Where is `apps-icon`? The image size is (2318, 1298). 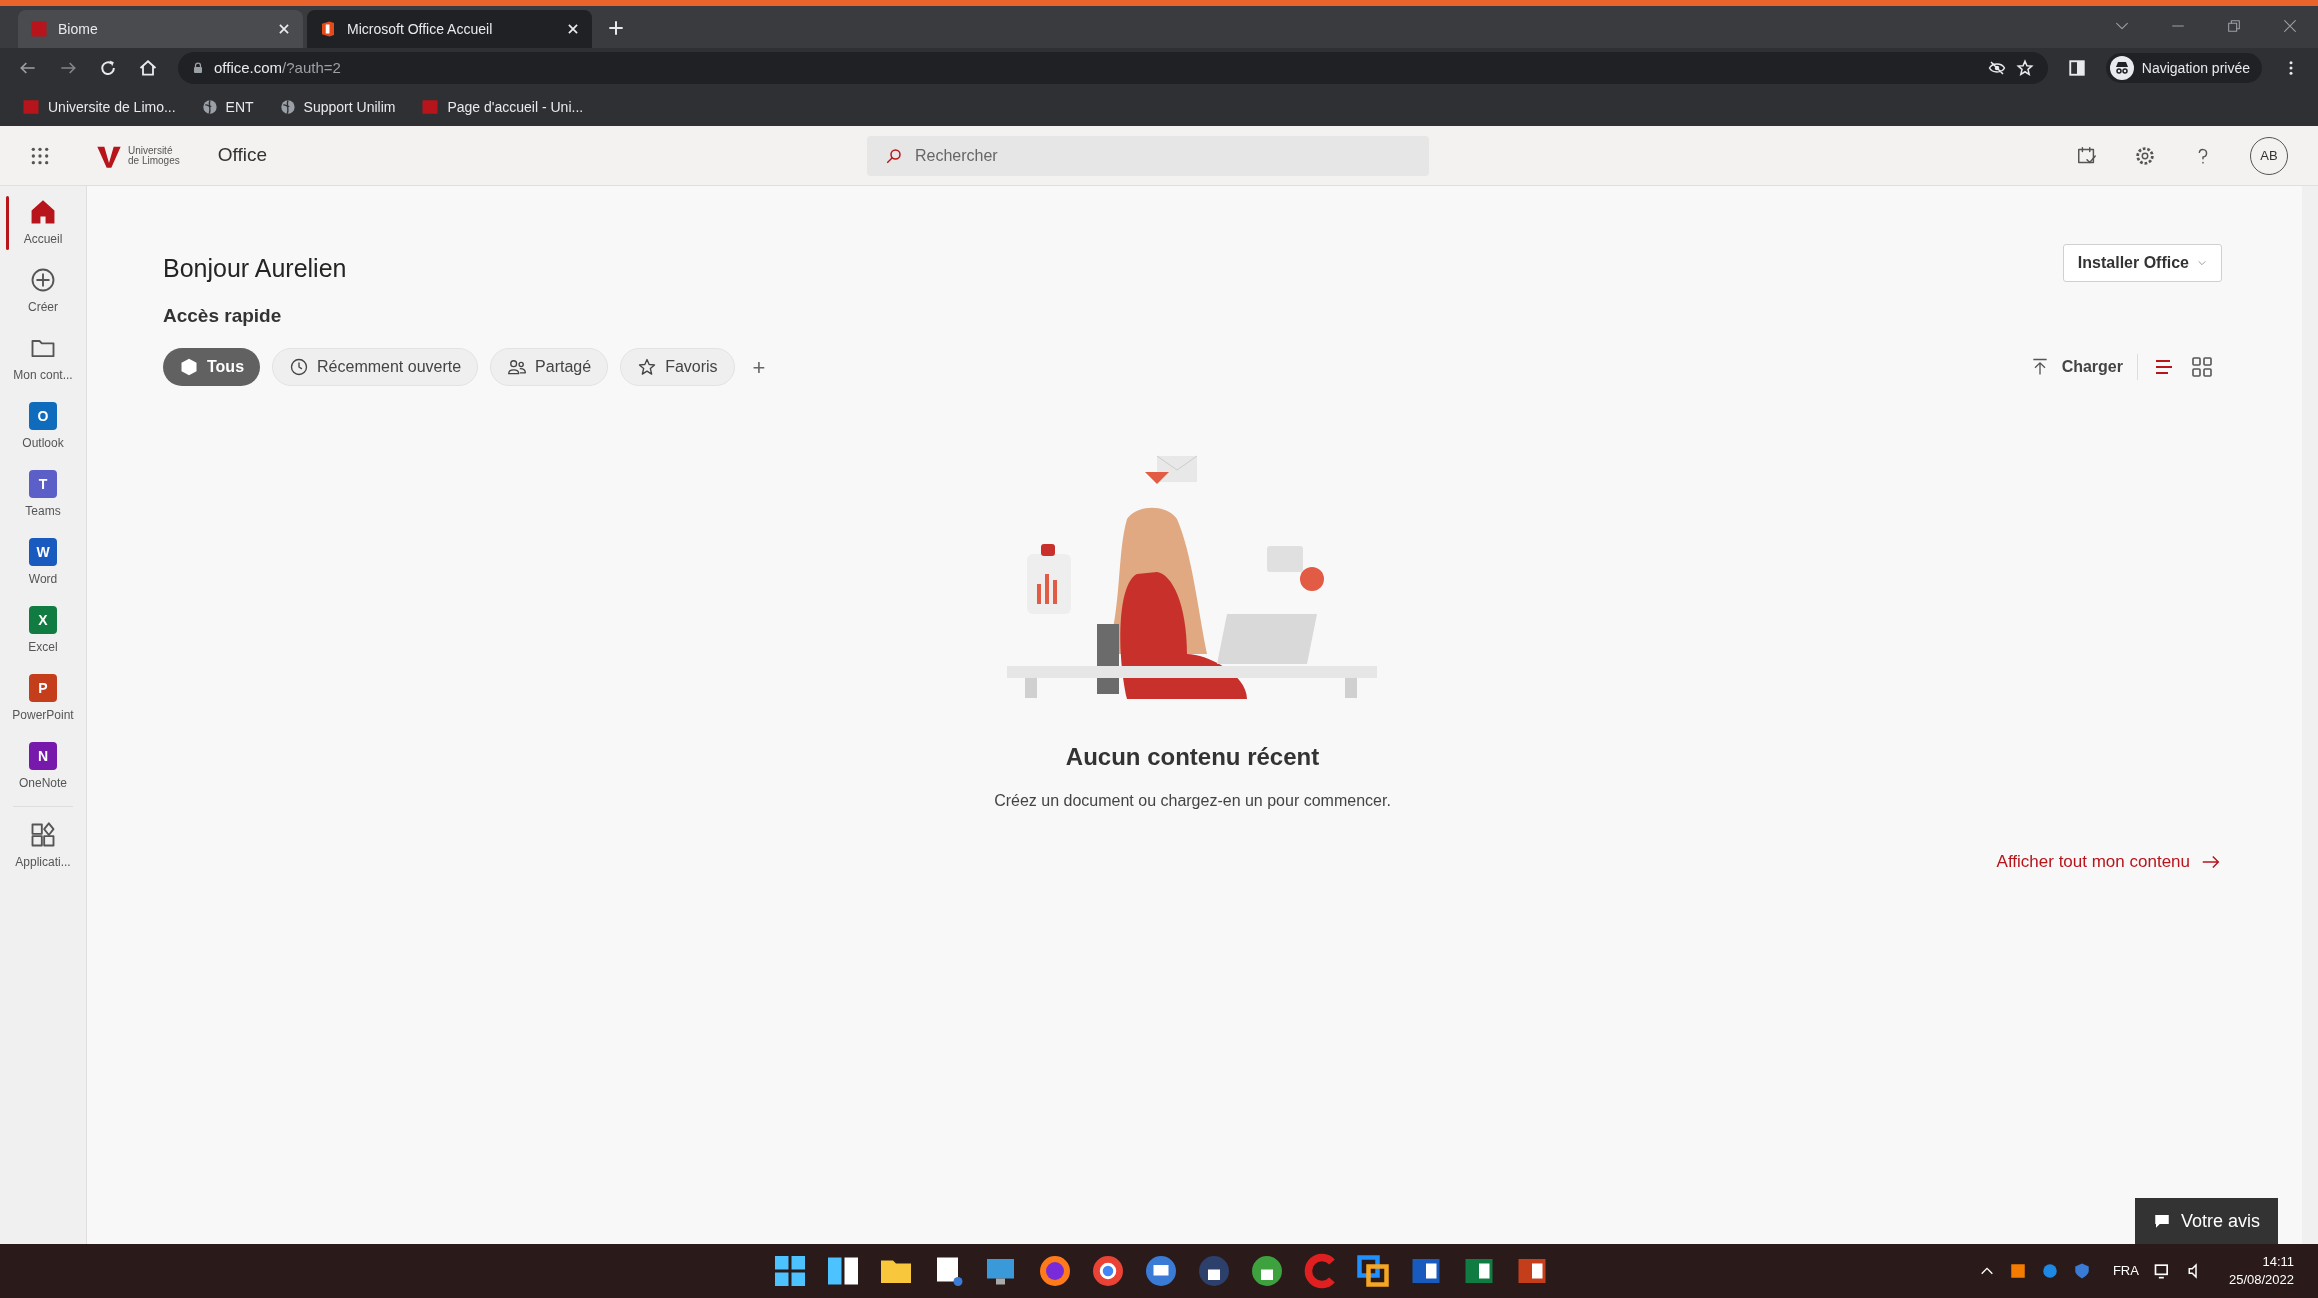
apps-icon is located at coordinates (43, 835).